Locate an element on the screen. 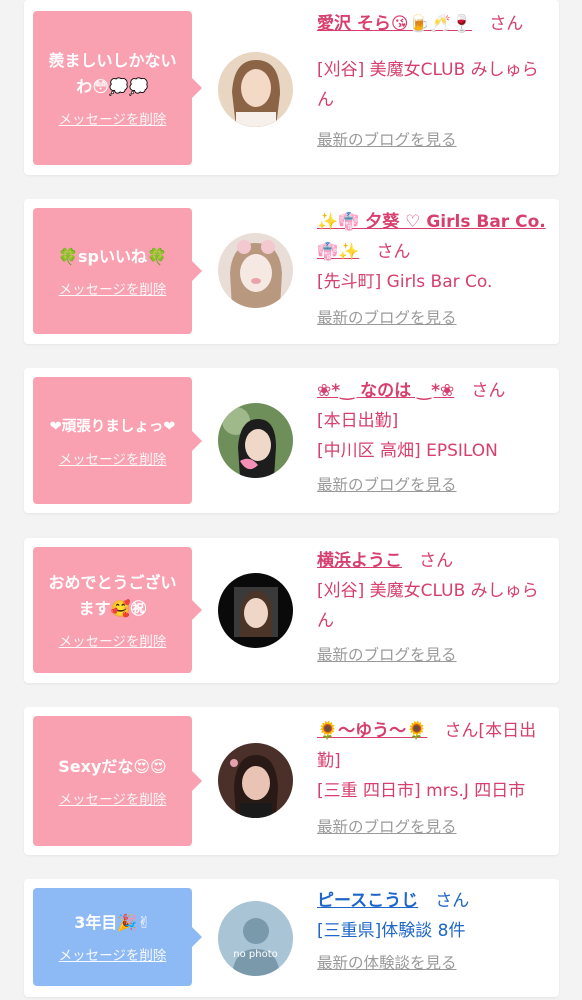  message-text: 3年目🎉✌ is located at coordinates (112, 922).